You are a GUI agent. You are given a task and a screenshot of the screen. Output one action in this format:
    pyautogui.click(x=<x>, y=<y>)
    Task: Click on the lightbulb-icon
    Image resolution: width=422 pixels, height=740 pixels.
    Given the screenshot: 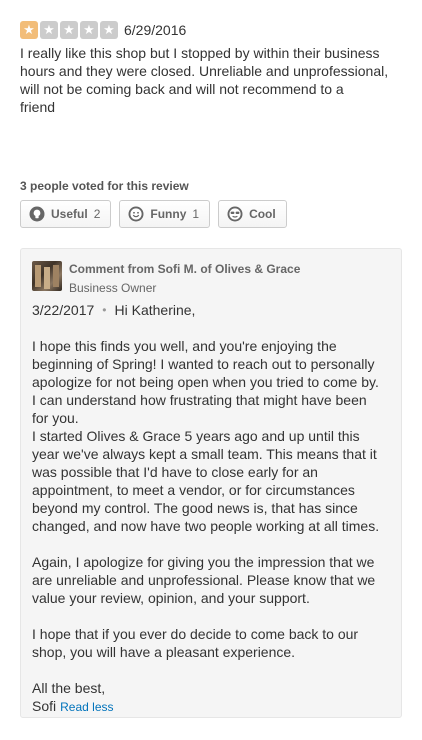 What is the action you would take?
    pyautogui.click(x=37, y=214)
    